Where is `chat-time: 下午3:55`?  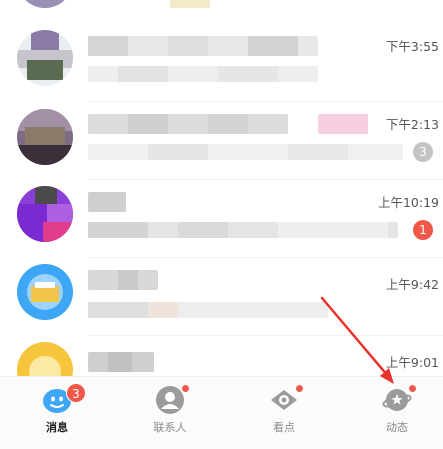
chat-time: 下午3:55 is located at coordinates (412, 46).